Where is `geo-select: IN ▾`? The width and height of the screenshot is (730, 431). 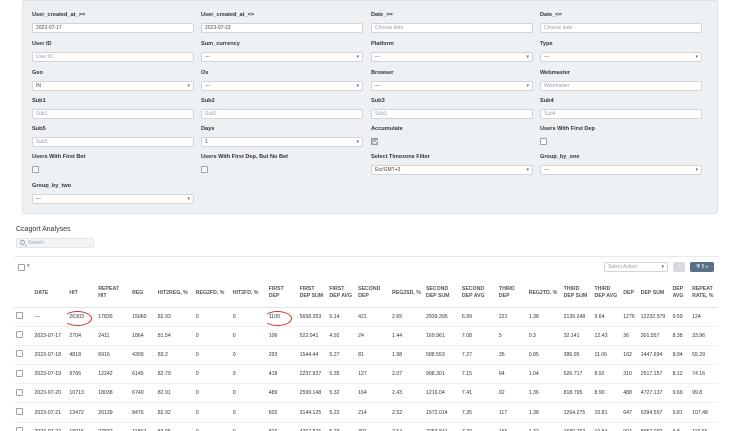
geo-select: IN ▾ is located at coordinates (113, 86).